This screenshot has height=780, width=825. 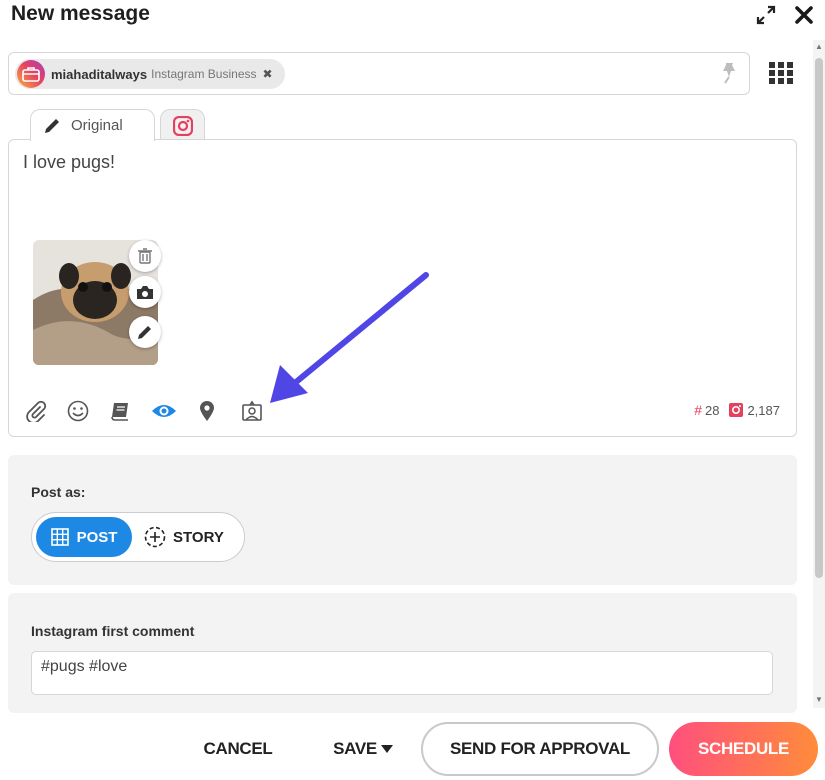 I want to click on scrollbar-thumb, so click(x=819, y=318).